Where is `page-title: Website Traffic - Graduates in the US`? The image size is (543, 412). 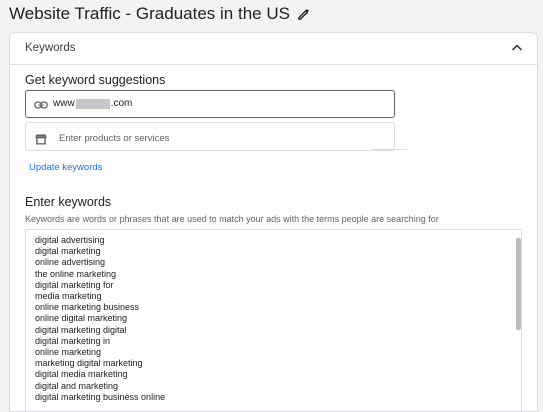
page-title: Website Traffic - Graduates in the US is located at coordinates (149, 13).